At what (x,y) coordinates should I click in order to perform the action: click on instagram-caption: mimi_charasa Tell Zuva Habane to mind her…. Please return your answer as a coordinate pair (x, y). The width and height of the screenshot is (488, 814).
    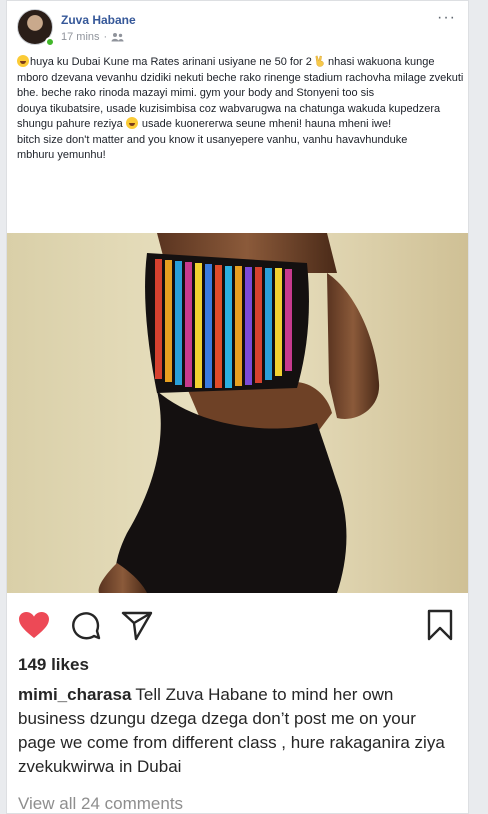
    Looking at the image, I should click on (238, 731).